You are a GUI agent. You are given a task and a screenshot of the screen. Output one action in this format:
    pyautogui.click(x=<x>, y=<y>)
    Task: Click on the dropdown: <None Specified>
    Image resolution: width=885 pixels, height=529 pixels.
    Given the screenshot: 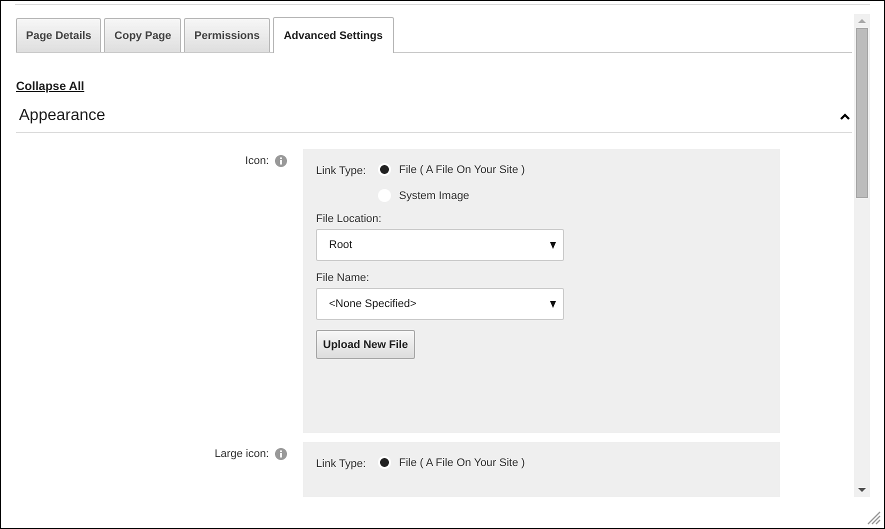 What is the action you would take?
    pyautogui.click(x=440, y=304)
    